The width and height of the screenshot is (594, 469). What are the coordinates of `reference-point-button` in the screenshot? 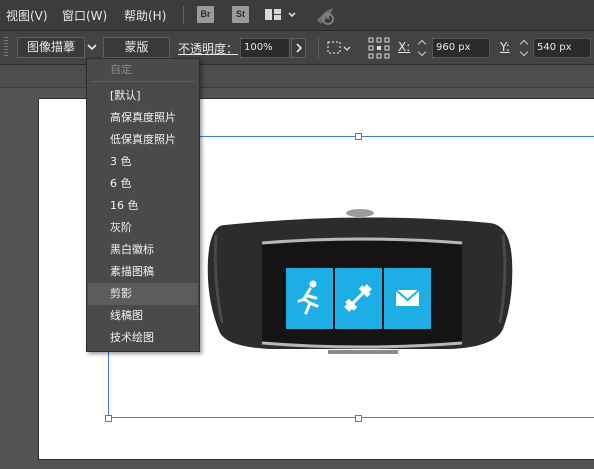 It's located at (379, 48).